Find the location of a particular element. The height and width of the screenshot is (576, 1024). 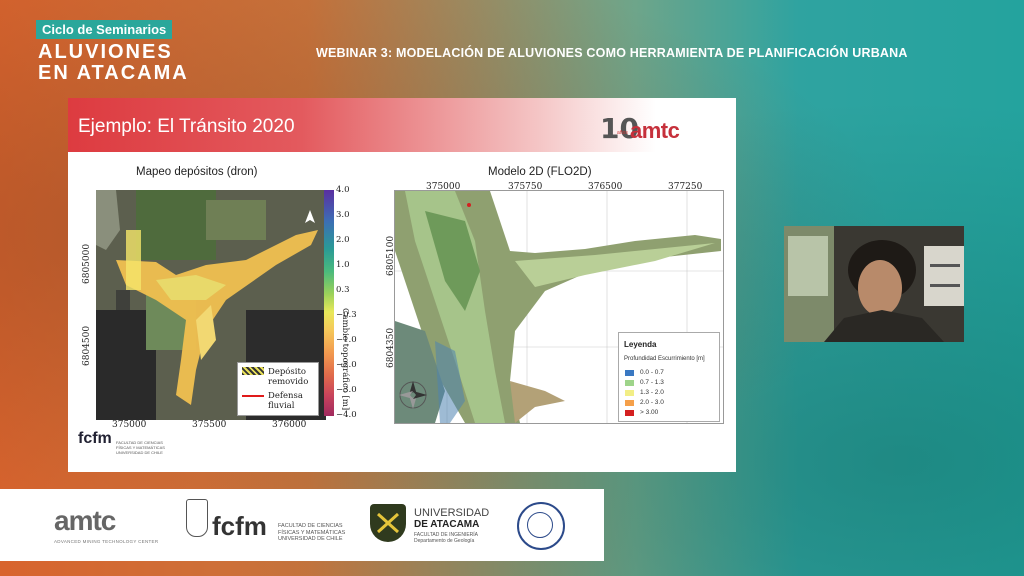

legend-item: 0.7 - 1.3 is located at coordinates (644, 382).